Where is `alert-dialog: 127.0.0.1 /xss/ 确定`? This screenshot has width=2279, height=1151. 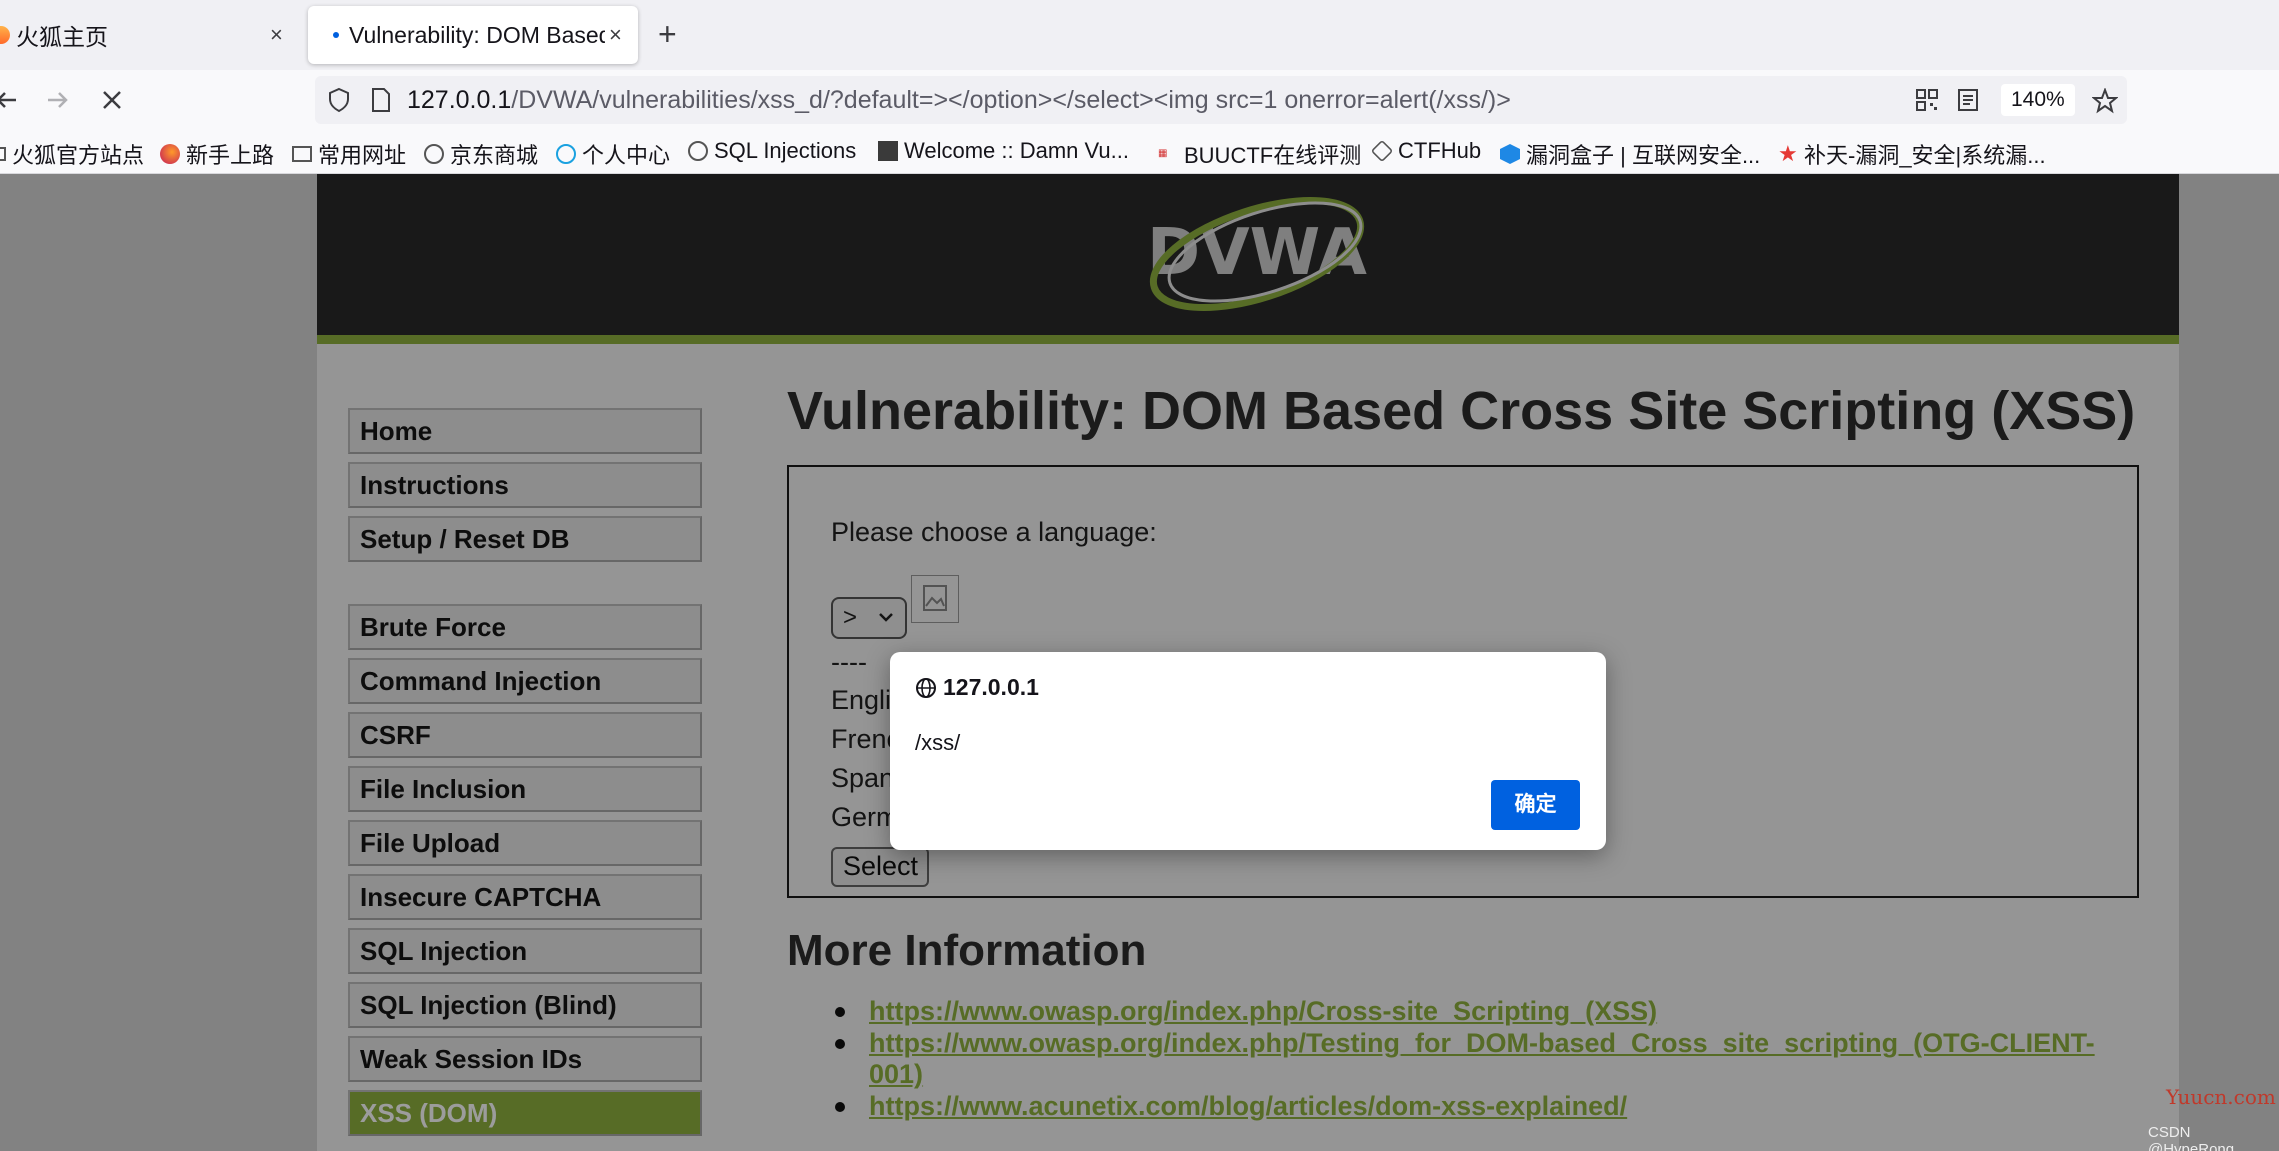
alert-dialog: 127.0.0.1 /xss/ 确定 is located at coordinates (1248, 751).